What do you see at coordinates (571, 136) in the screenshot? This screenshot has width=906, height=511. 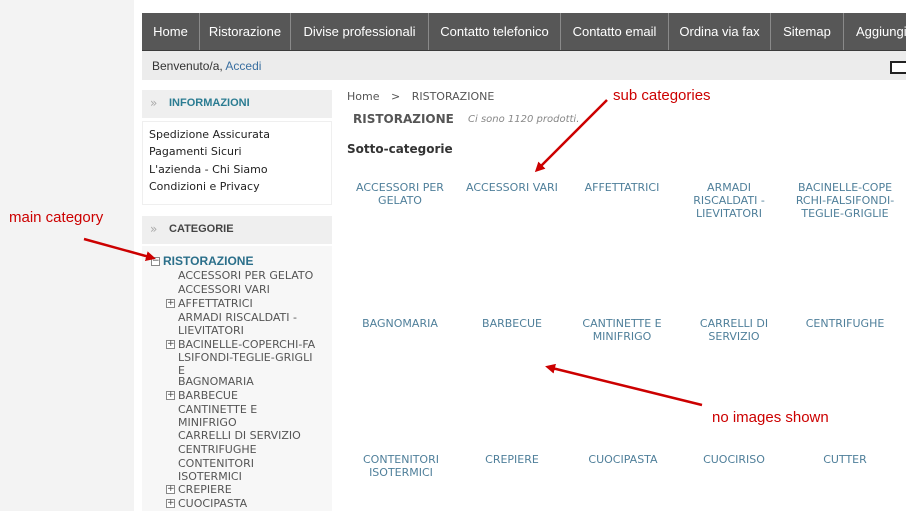 I see `arrow-to-subcategories` at bounding box center [571, 136].